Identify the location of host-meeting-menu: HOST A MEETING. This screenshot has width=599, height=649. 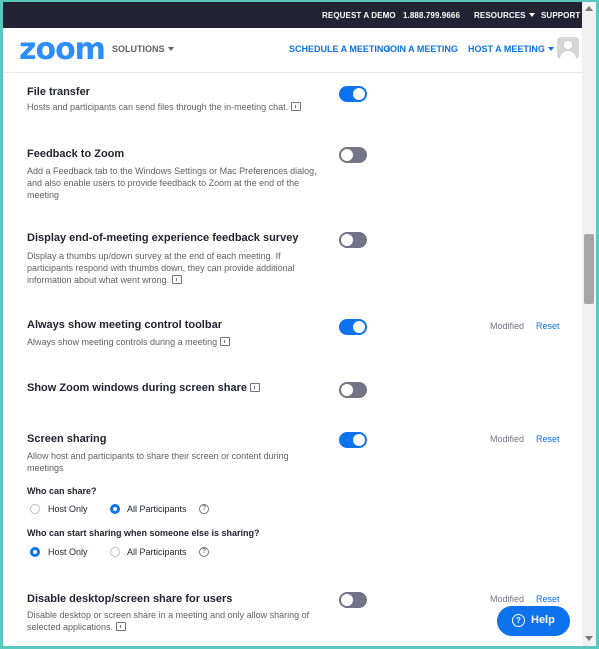
(511, 49).